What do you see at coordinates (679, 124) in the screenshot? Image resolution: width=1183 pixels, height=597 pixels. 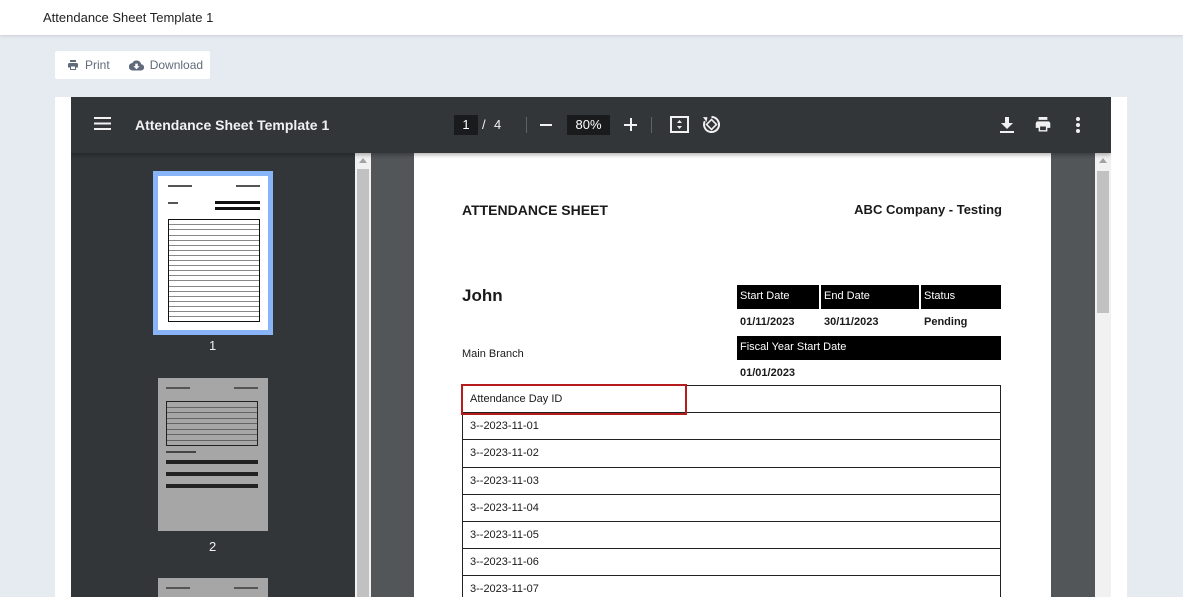 I see `fit-page-icon` at bounding box center [679, 124].